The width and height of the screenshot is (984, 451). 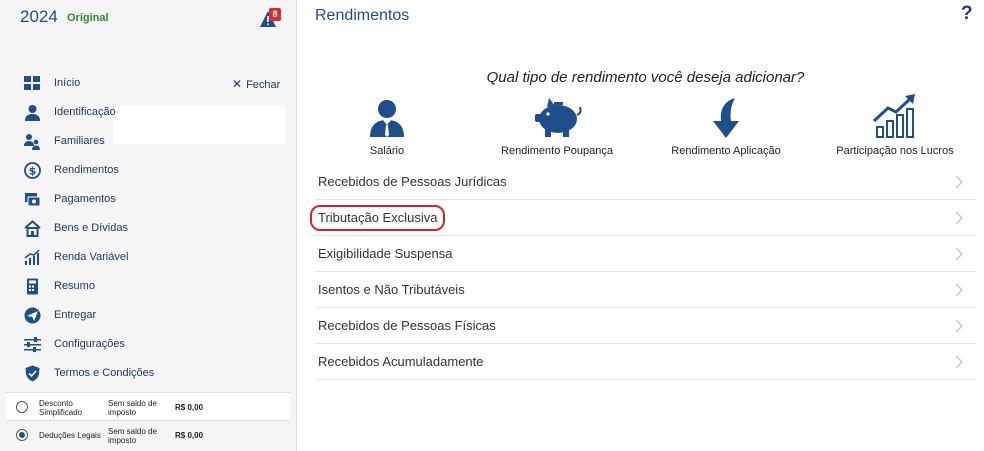 What do you see at coordinates (32, 344) in the screenshot?
I see `sliders-icon` at bounding box center [32, 344].